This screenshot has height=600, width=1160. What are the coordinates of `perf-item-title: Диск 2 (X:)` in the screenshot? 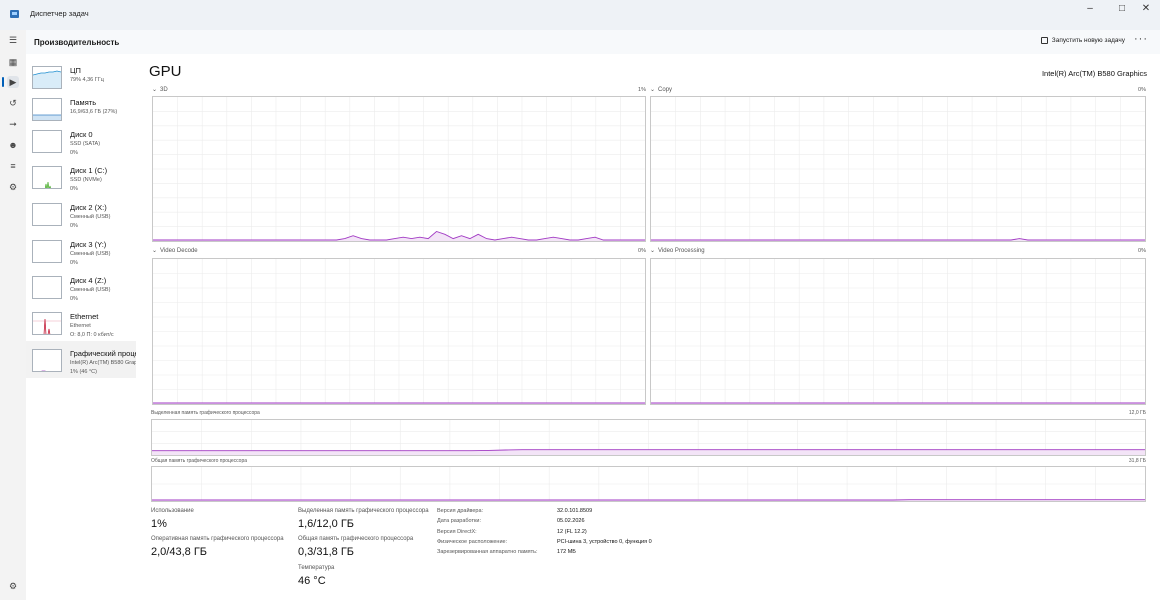 It's located at (88, 207).